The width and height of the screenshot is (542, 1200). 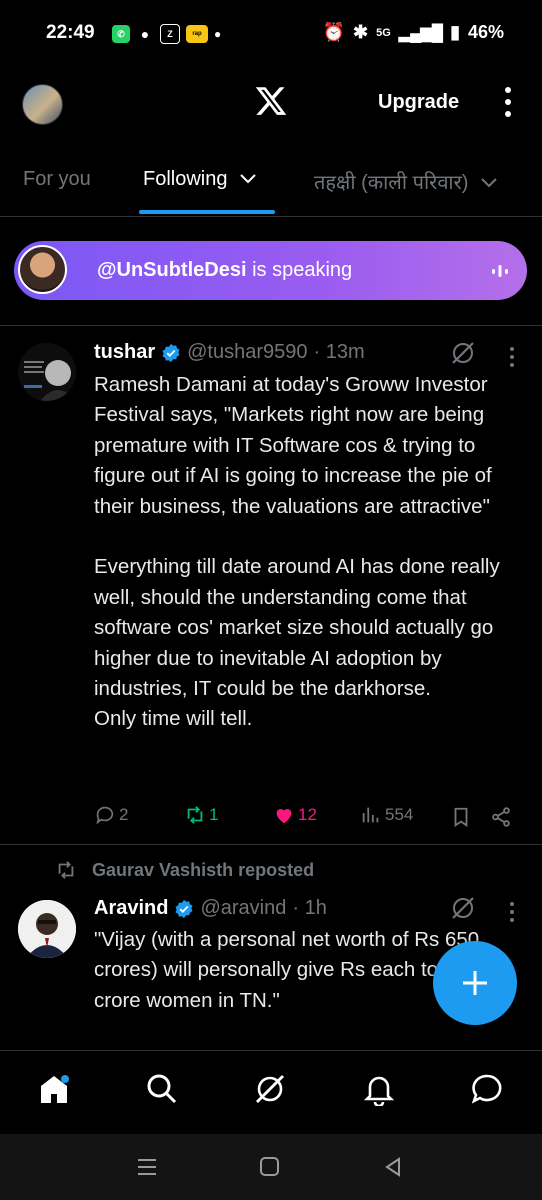 I want to click on network-label: 5G, so click(x=383, y=32).